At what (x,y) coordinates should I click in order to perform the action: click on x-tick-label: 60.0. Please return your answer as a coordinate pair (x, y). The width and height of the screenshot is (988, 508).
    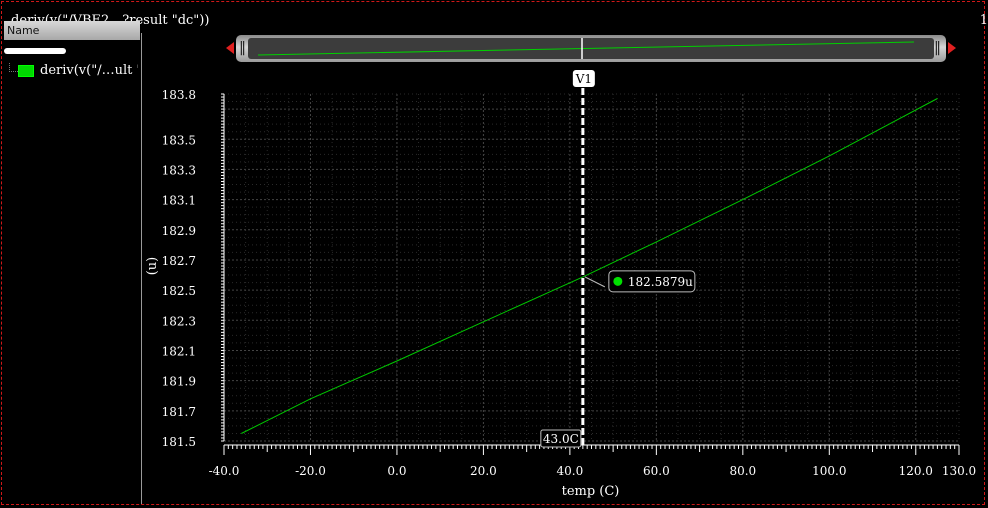
    Looking at the image, I should click on (656, 471).